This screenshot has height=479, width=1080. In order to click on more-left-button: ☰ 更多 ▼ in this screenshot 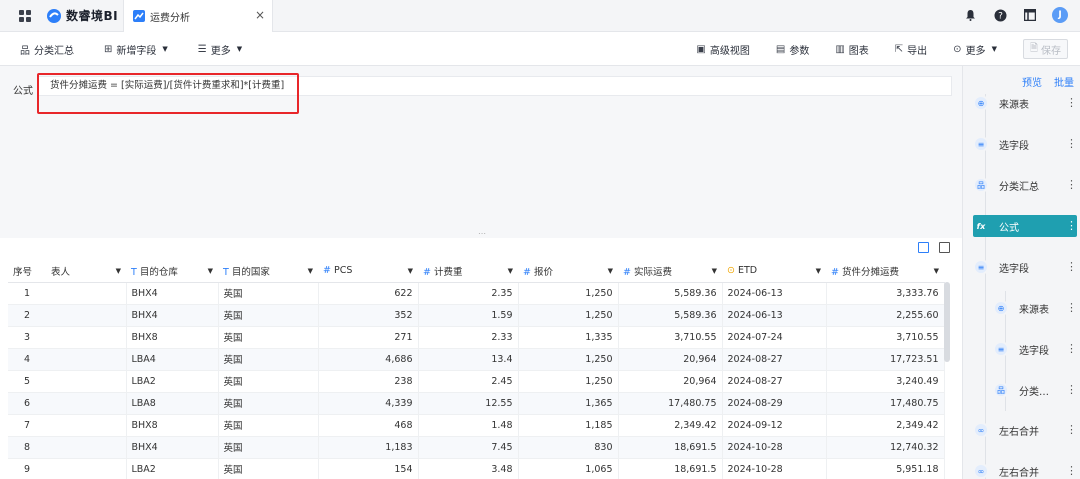, I will do `click(220, 49)`.